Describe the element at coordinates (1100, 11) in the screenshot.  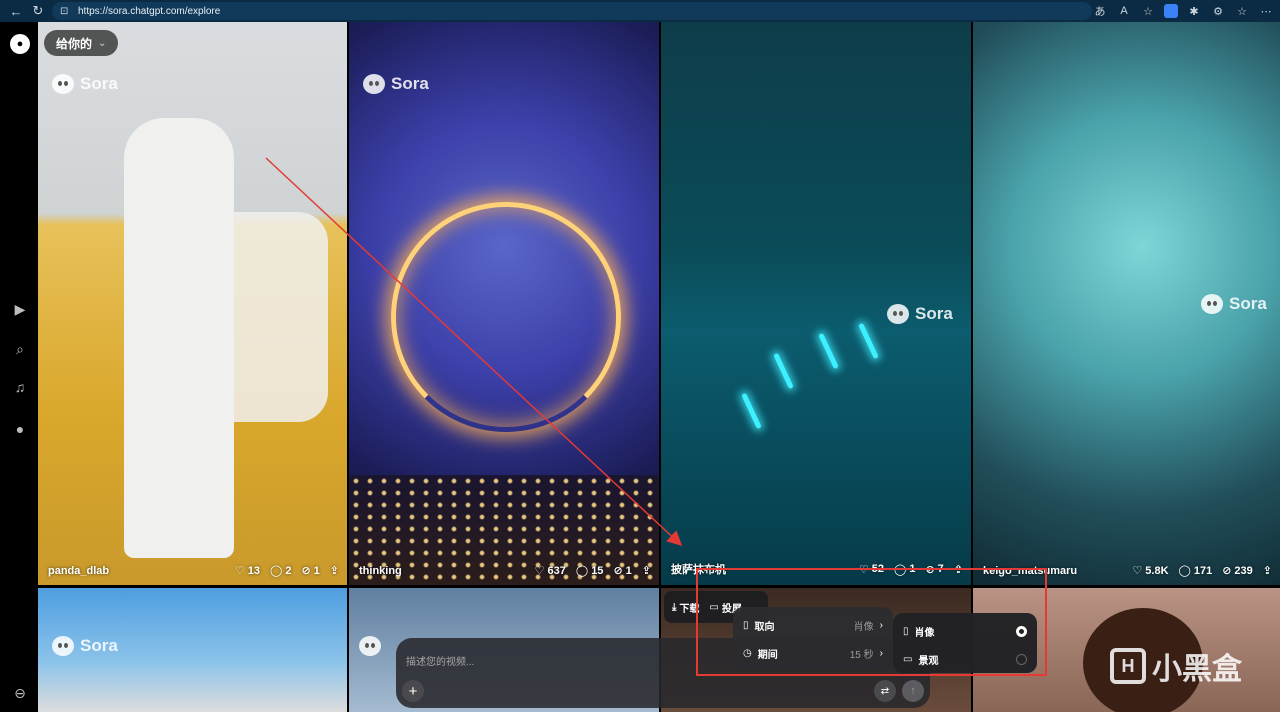
I see `translate-icon: あ` at that location.